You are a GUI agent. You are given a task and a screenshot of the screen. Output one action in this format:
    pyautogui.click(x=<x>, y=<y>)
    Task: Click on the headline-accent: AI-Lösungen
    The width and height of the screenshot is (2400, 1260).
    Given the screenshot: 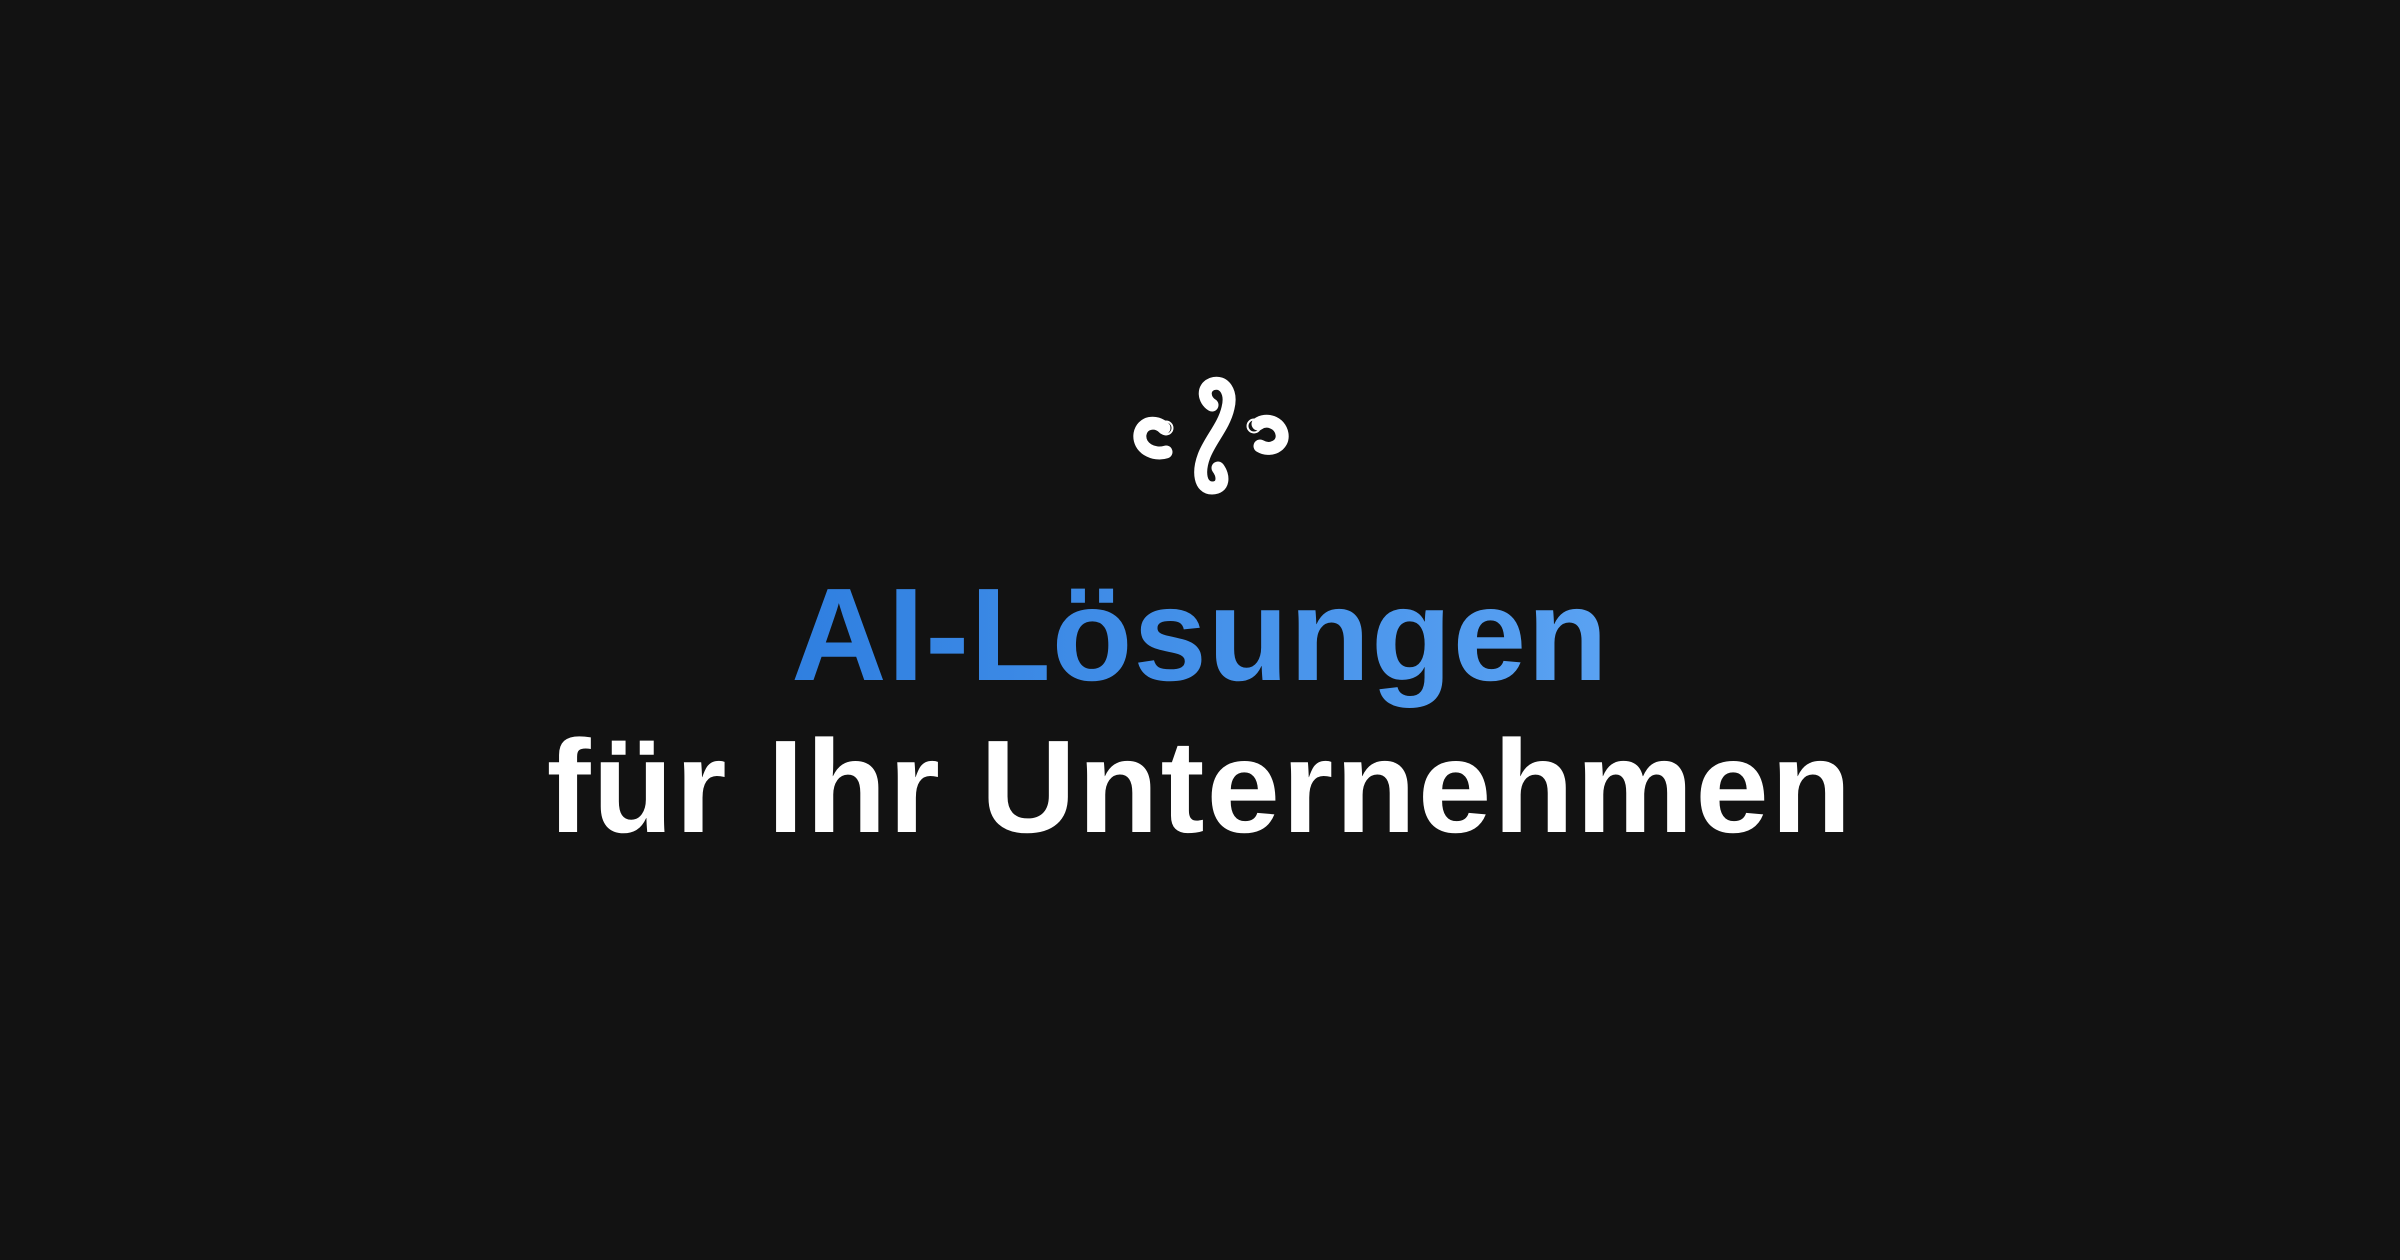 What is the action you would take?
    pyautogui.click(x=1200, y=635)
    